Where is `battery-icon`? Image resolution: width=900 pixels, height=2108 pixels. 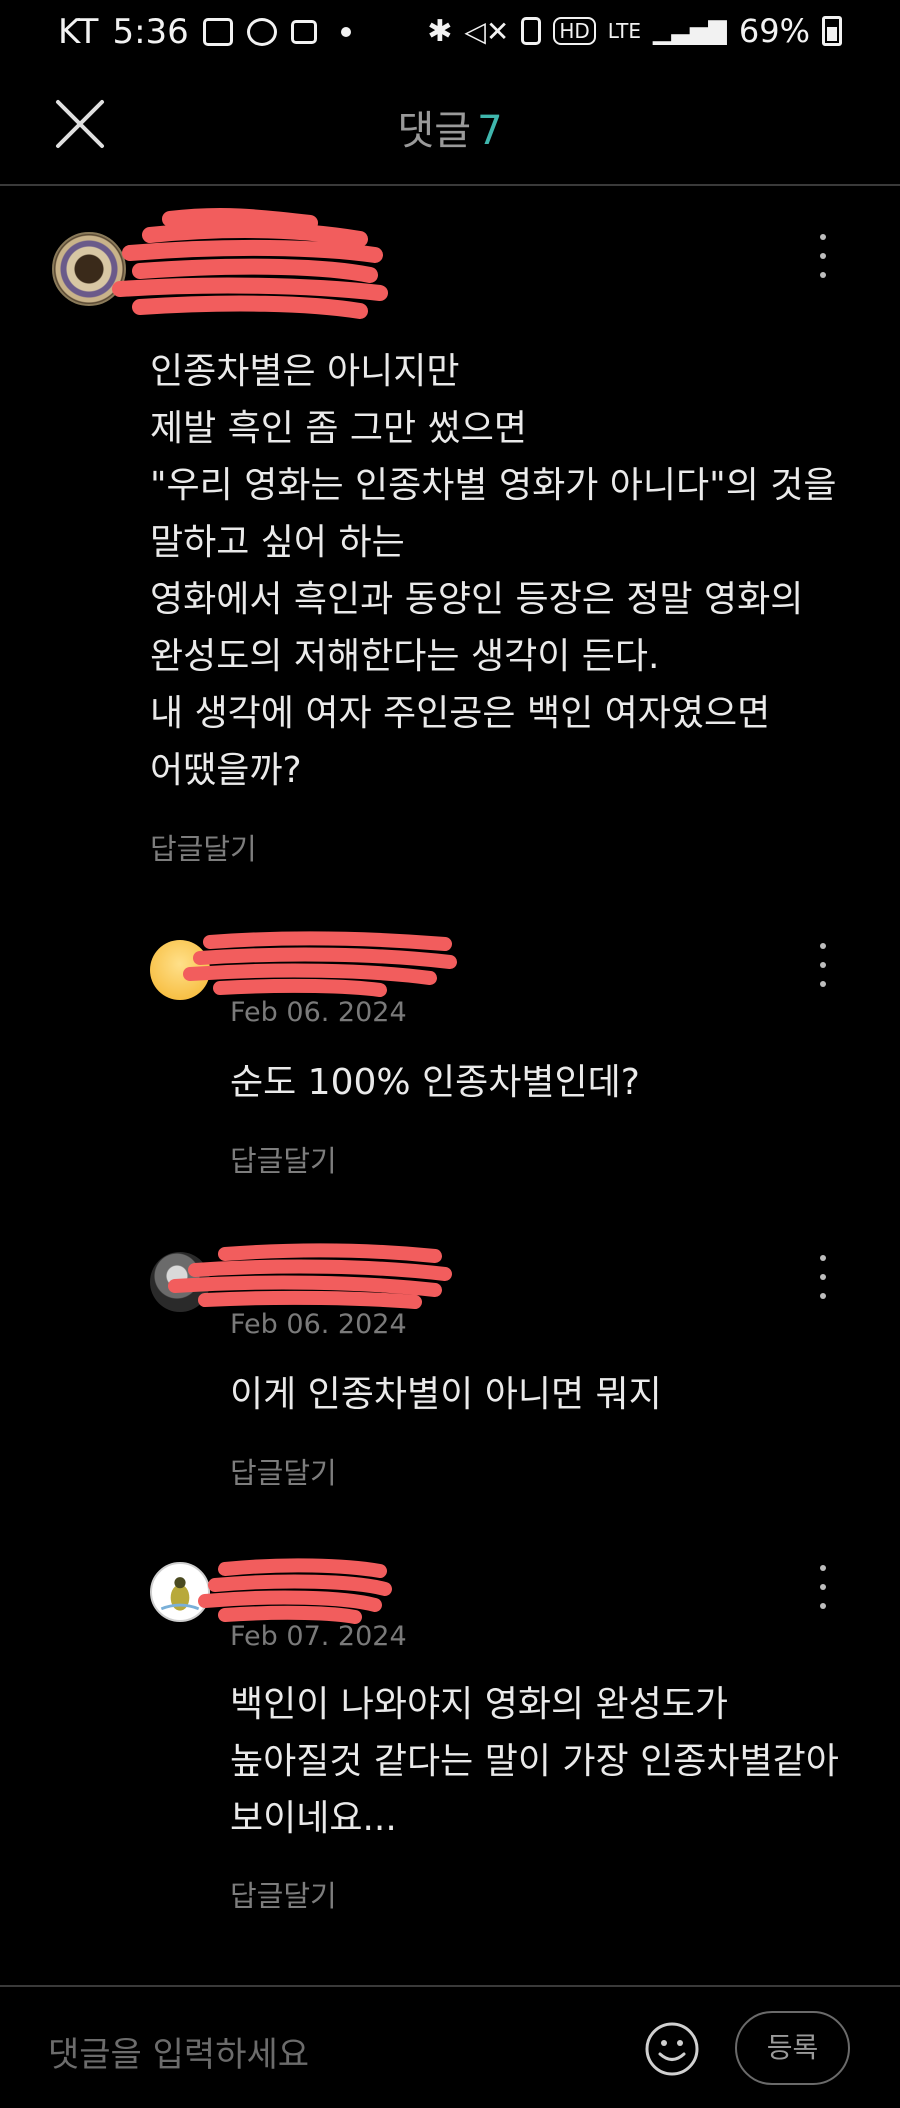
battery-icon is located at coordinates (832, 31).